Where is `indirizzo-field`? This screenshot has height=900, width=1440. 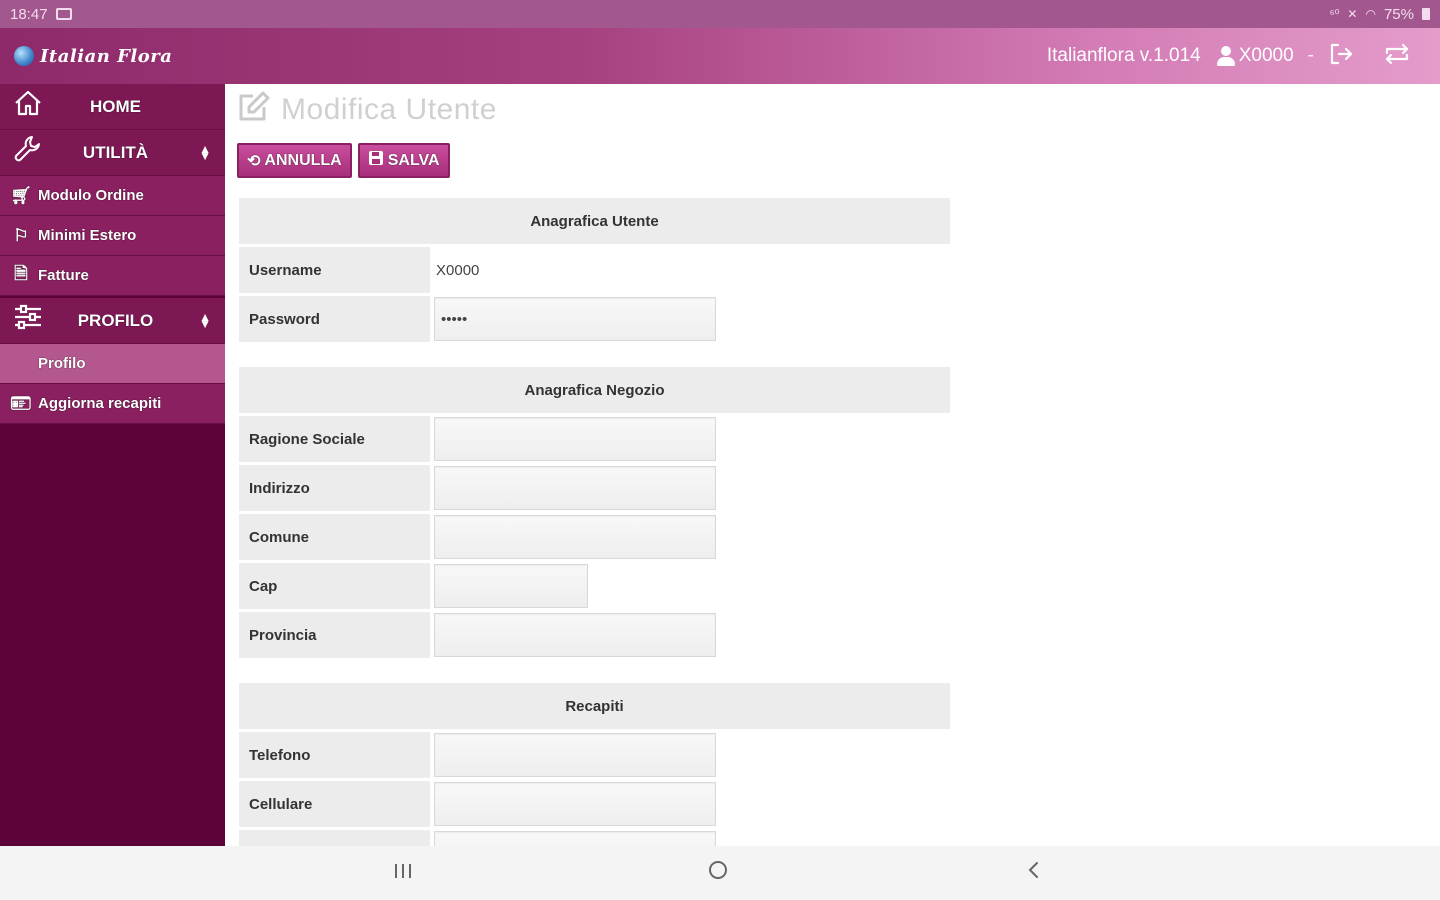
indirizzo-field is located at coordinates (575, 488).